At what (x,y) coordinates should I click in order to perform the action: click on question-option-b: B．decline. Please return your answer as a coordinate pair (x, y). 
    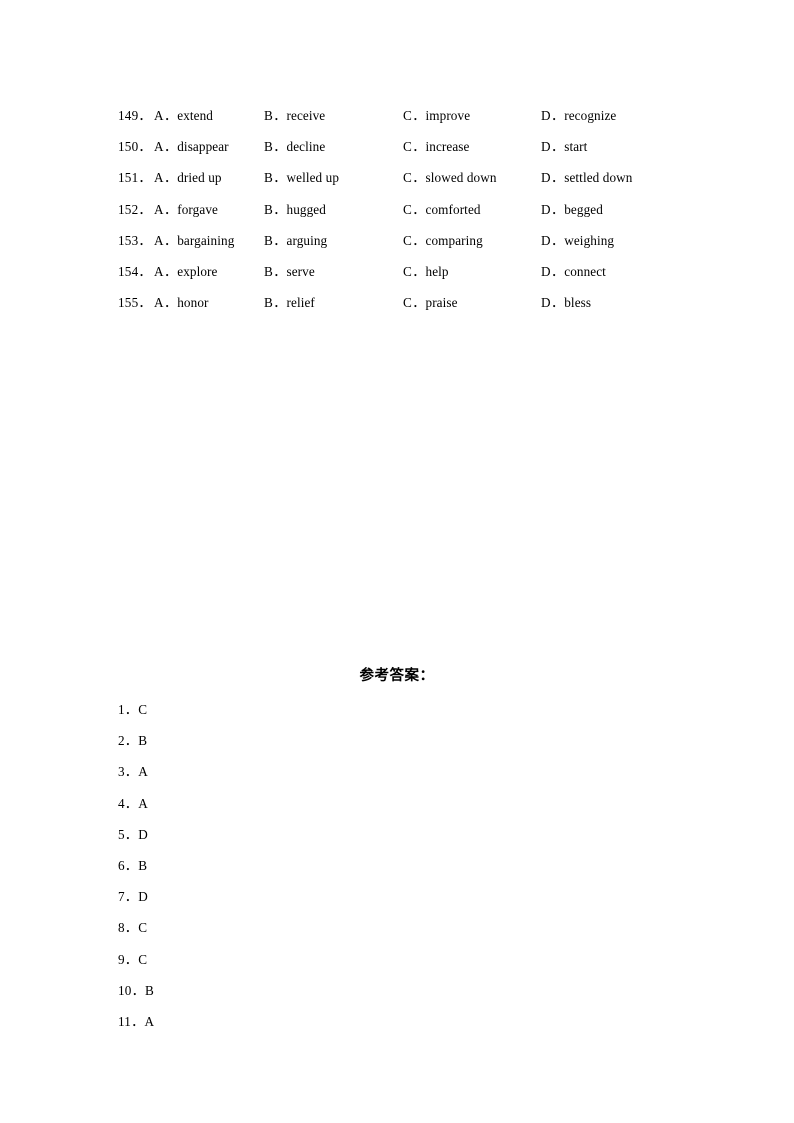
    Looking at the image, I should click on (333, 146).